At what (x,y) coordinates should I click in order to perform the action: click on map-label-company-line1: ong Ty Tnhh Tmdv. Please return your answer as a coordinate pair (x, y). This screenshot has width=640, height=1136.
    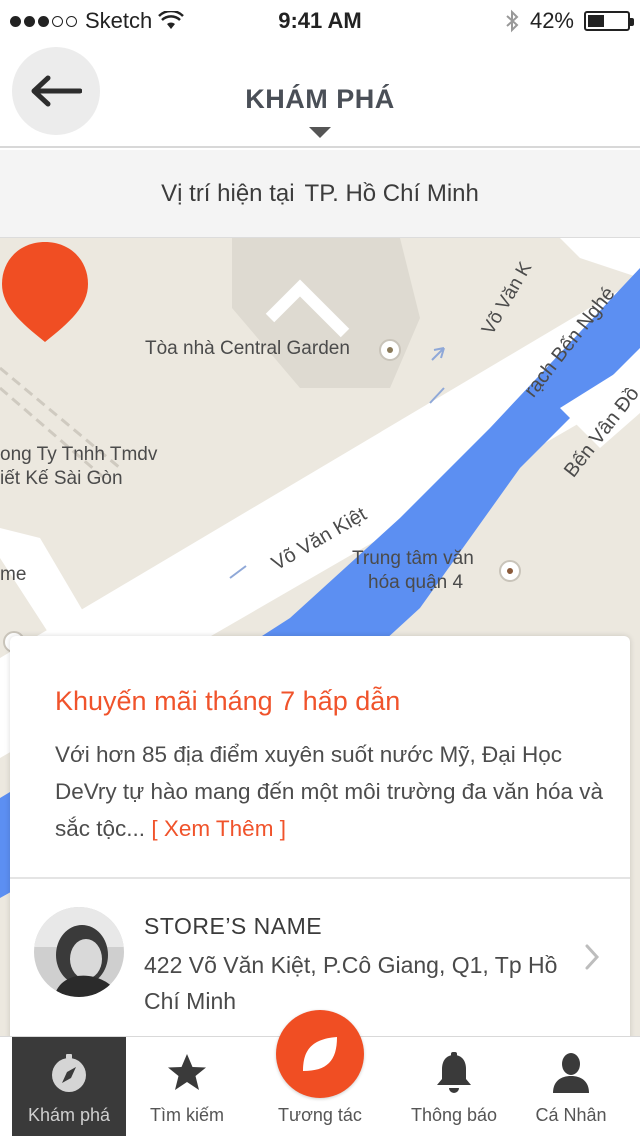
    Looking at the image, I should click on (79, 454).